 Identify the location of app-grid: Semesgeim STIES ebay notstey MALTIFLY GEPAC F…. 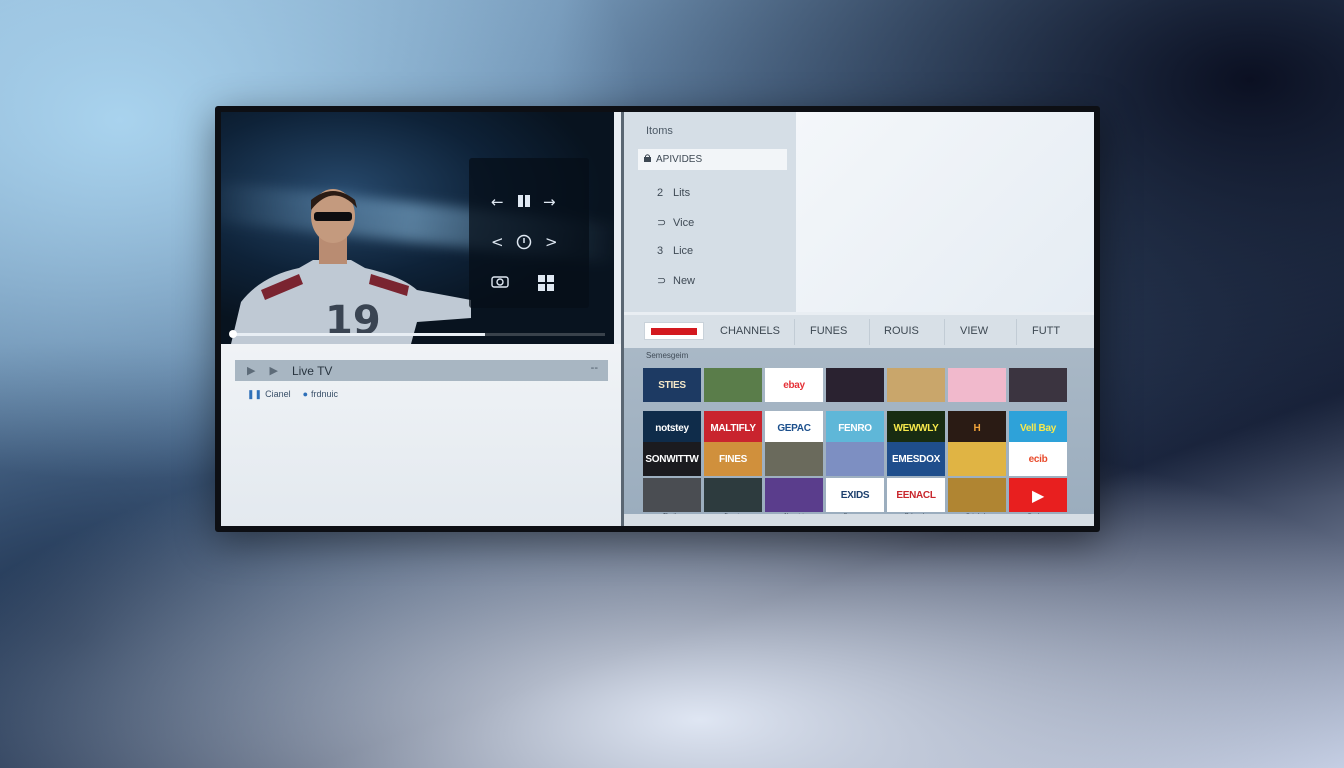
(859, 433).